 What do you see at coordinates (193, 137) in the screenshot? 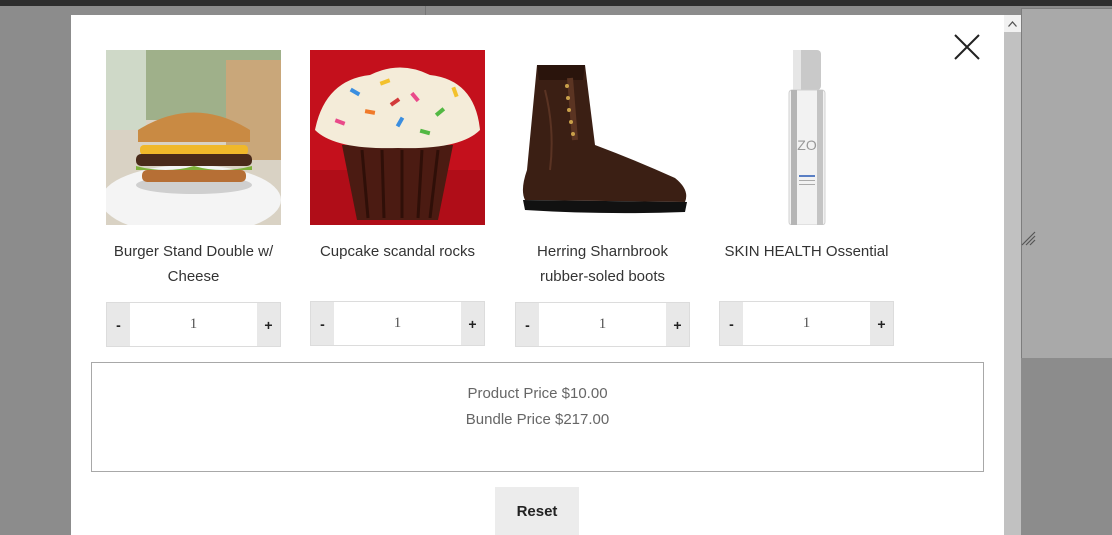
I see `burger-image` at bounding box center [193, 137].